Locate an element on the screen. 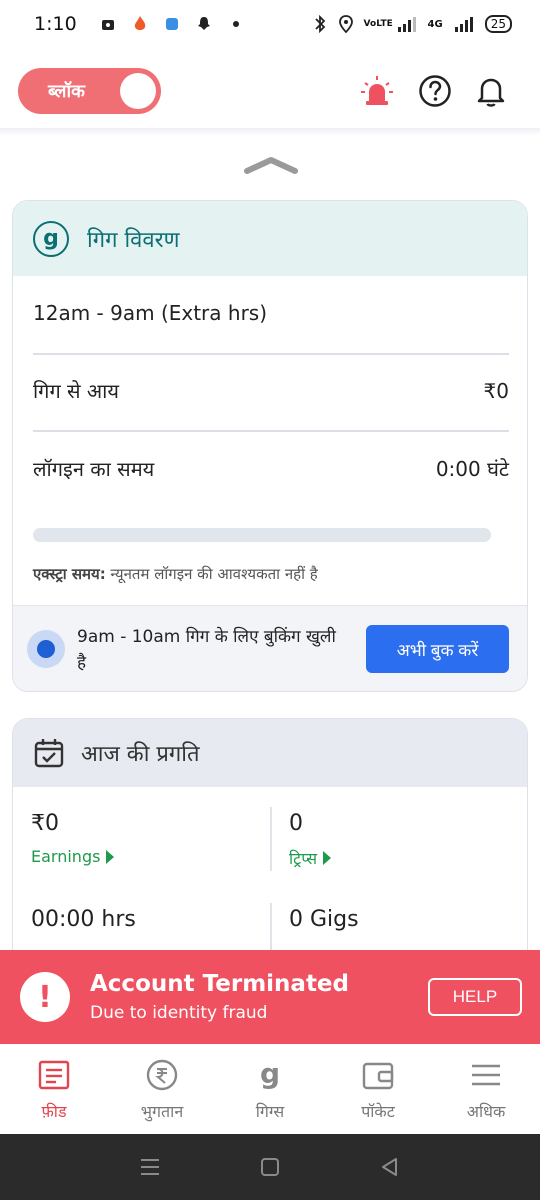 This screenshot has height=1200, width=540. fire-app-icon is located at coordinates (139, 23).